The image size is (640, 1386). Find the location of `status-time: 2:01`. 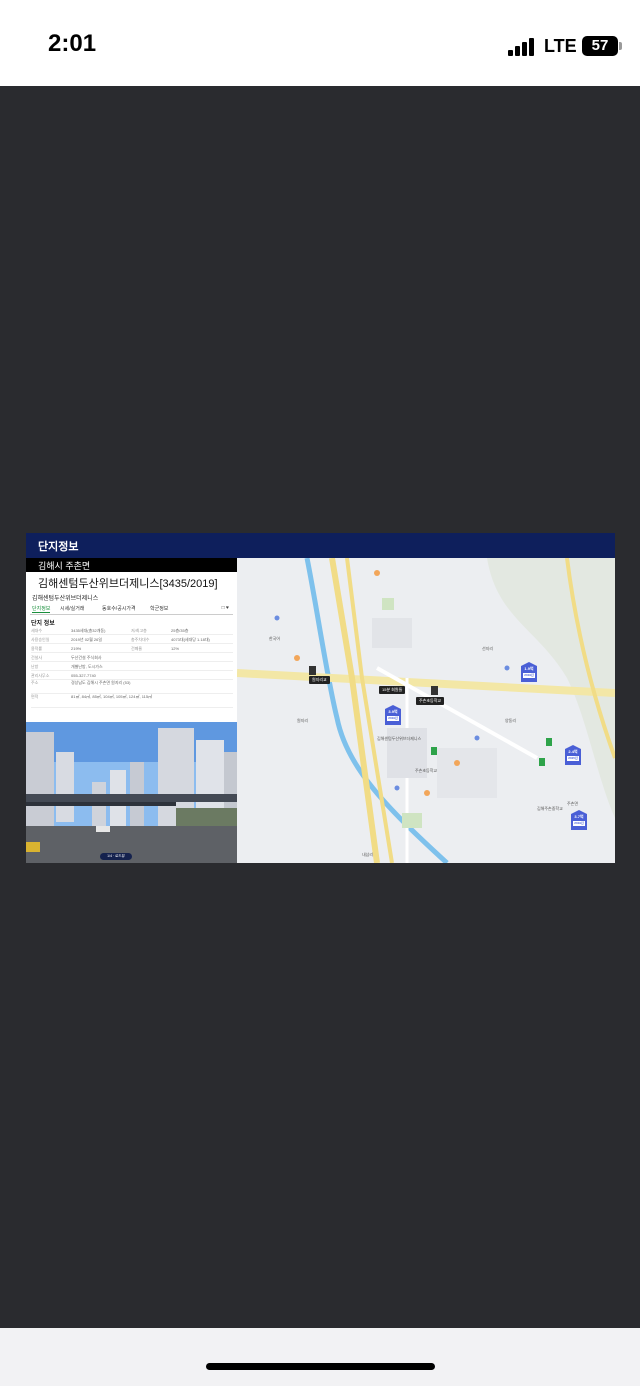

status-time: 2:01 is located at coordinates (72, 43).